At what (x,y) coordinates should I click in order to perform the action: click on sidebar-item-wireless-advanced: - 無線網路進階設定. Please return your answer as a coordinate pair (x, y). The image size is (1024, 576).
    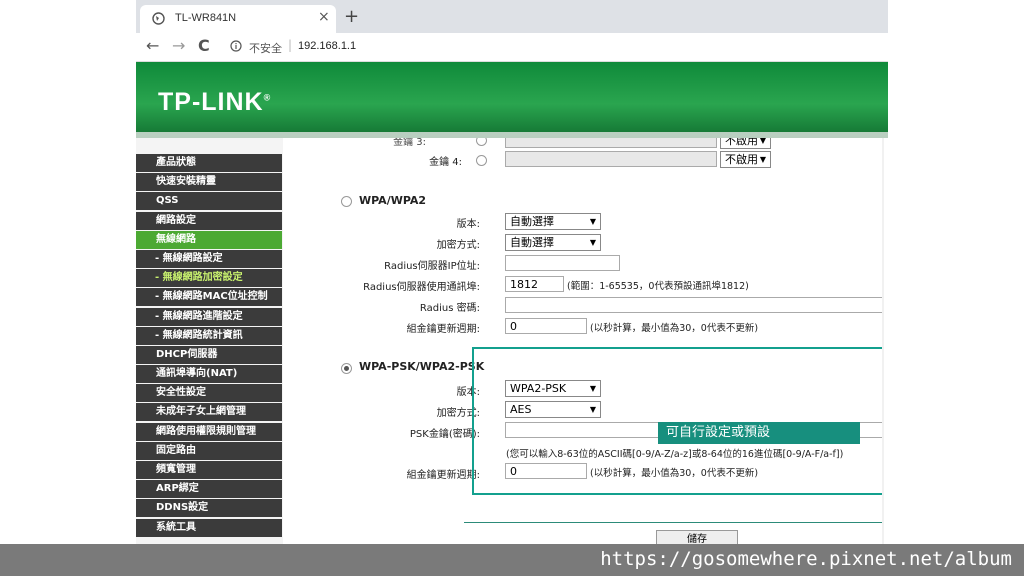
    Looking at the image, I should click on (209, 316).